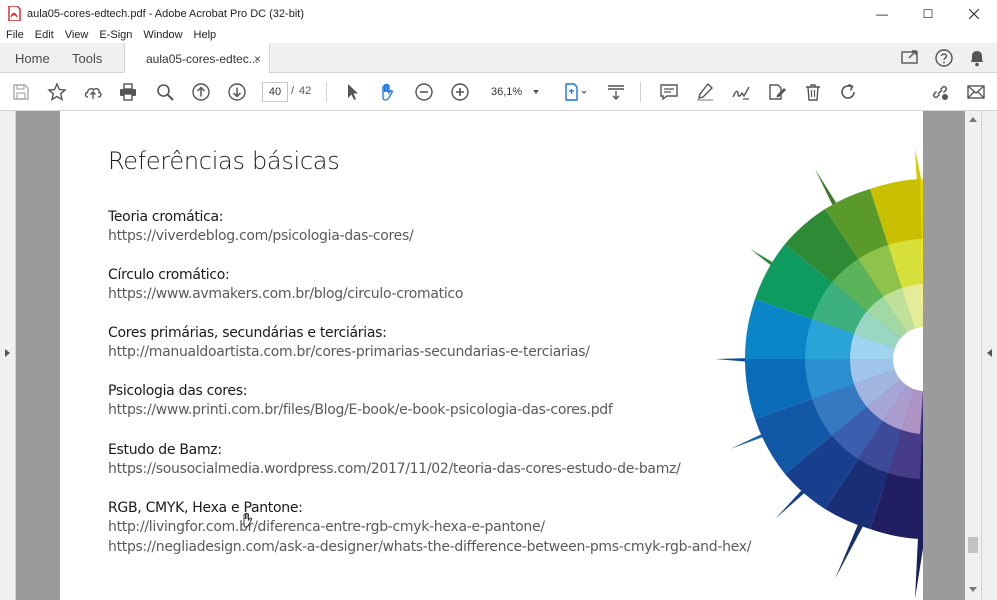  I want to click on reference-label: RGB, CMYK, Hexa e Pantone:, so click(205, 508).